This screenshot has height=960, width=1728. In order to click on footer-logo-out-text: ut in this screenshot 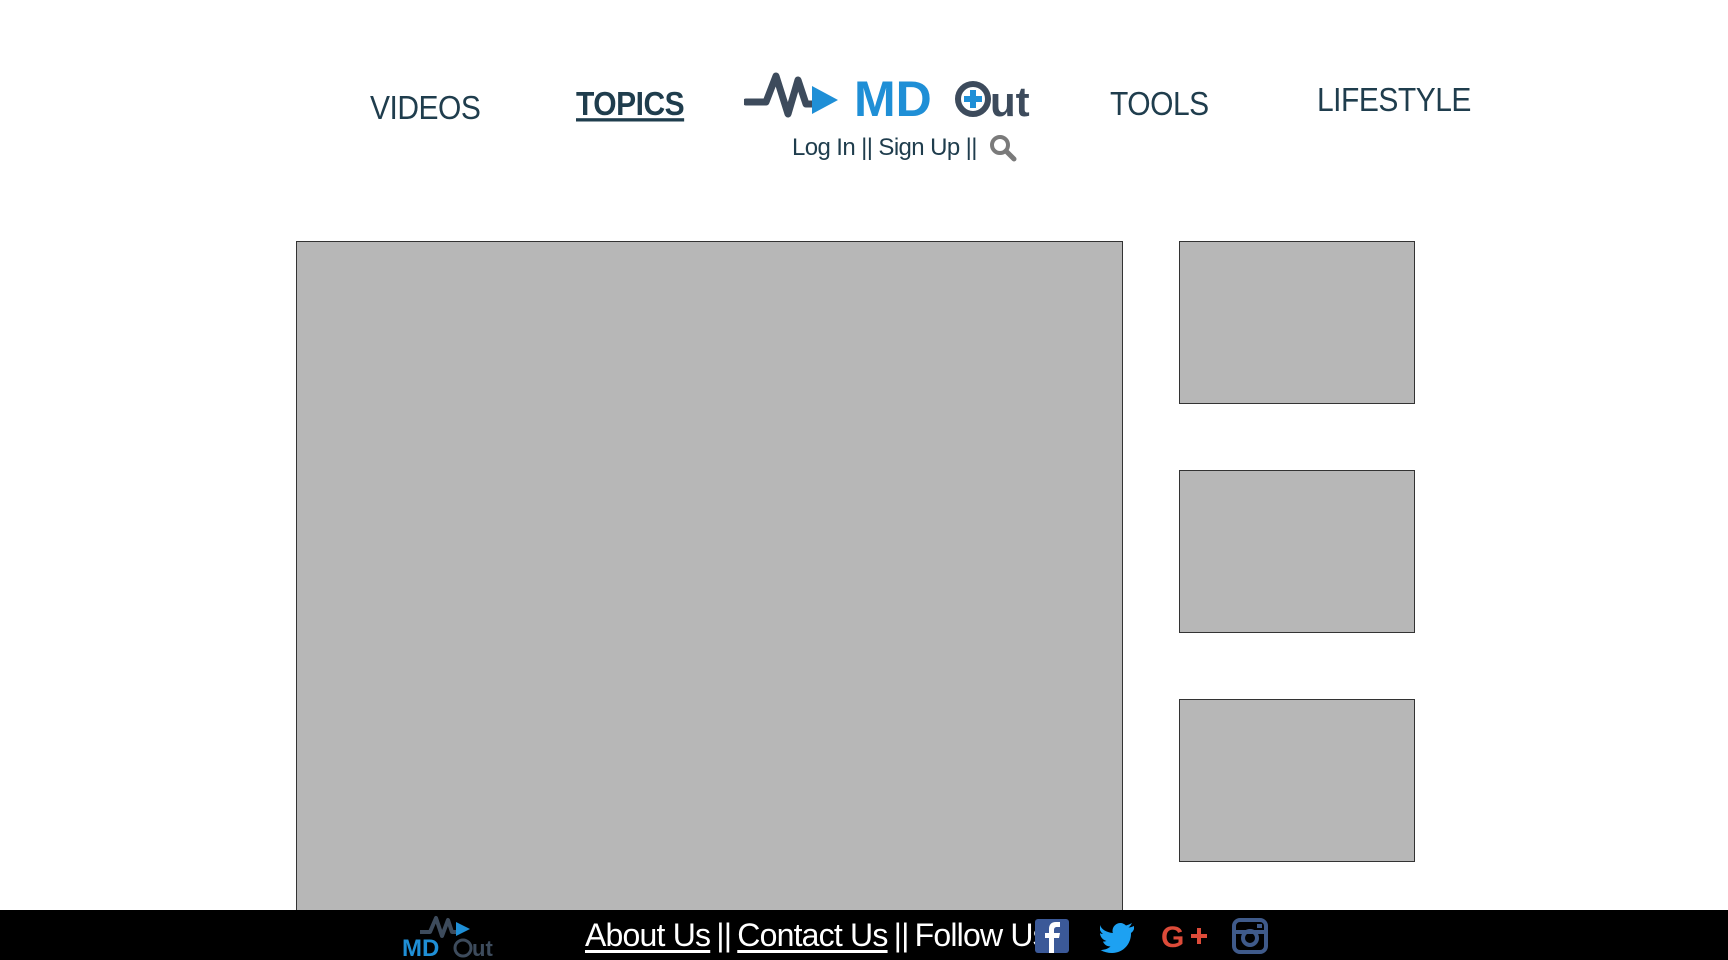, I will do `click(482, 947)`.